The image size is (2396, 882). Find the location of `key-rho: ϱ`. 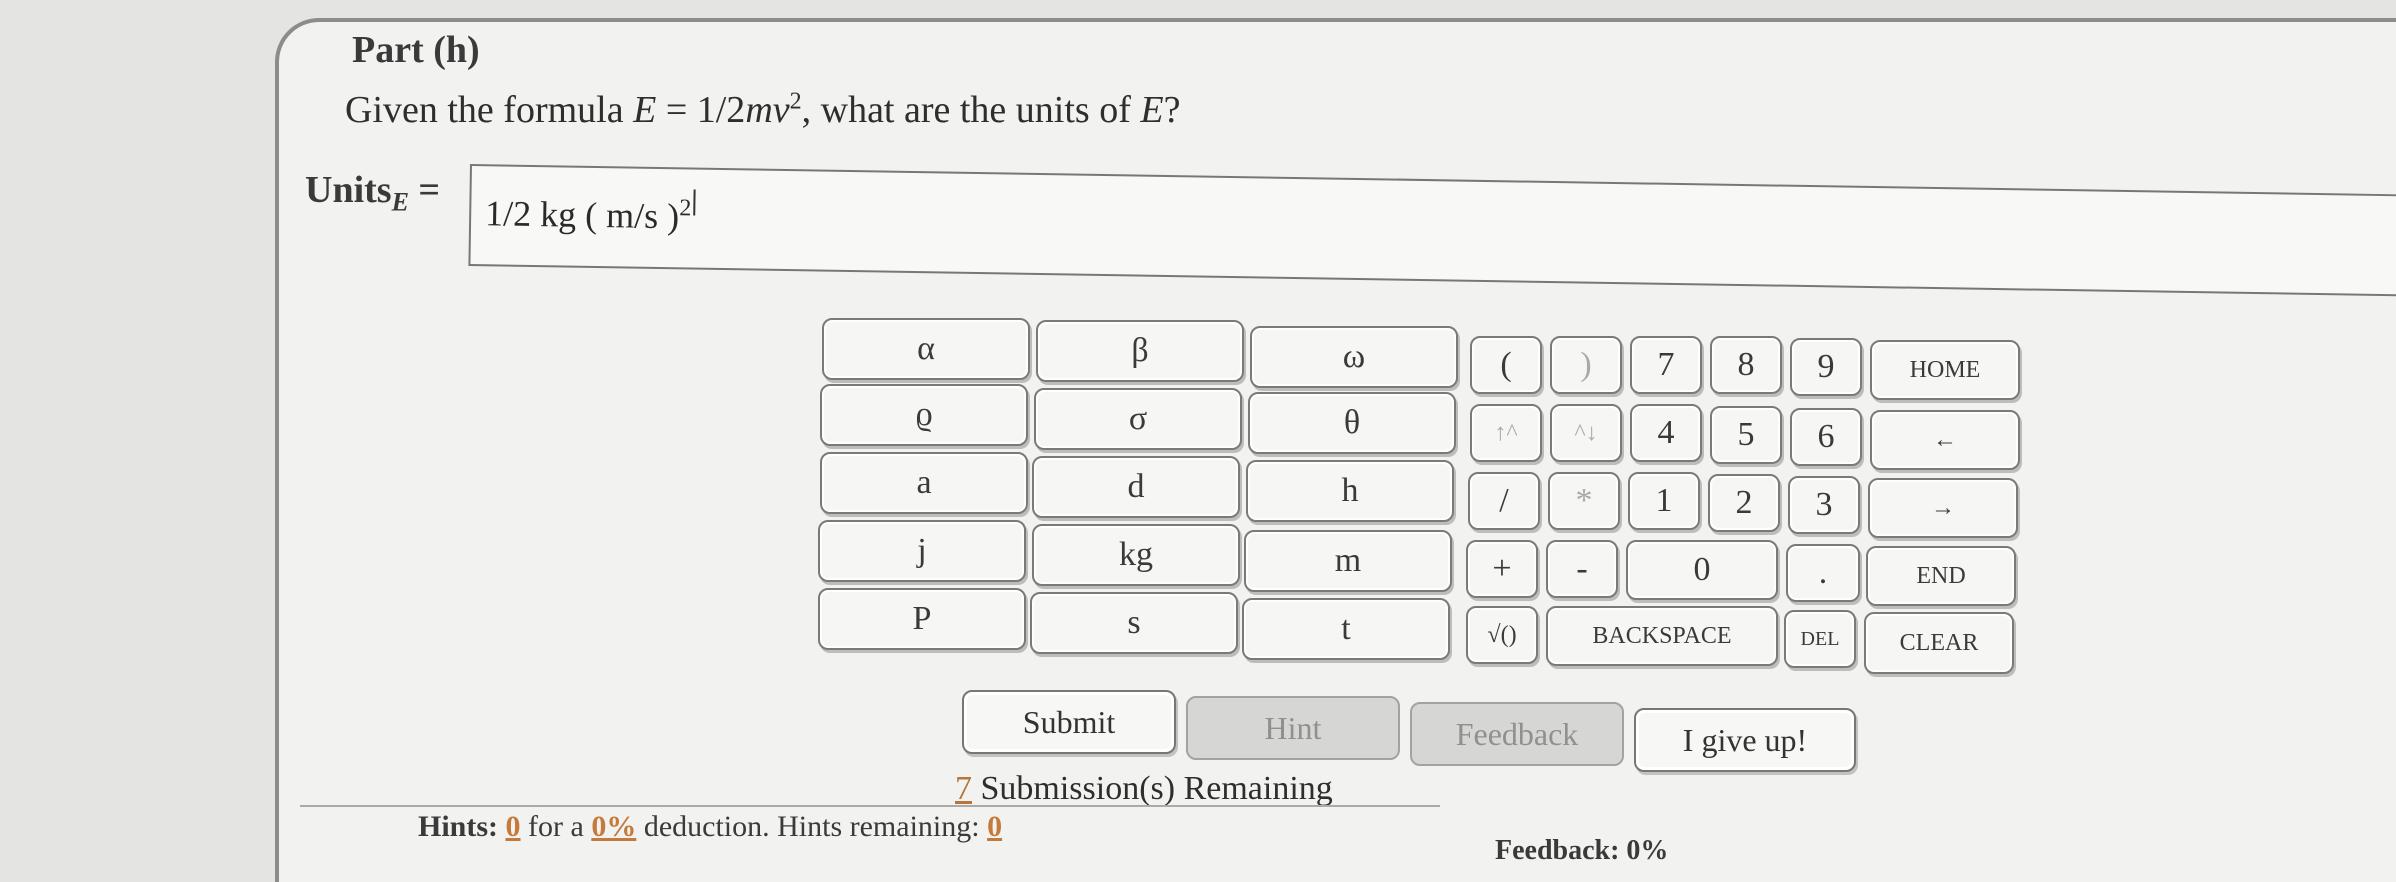

key-rho: ϱ is located at coordinates (924, 415).